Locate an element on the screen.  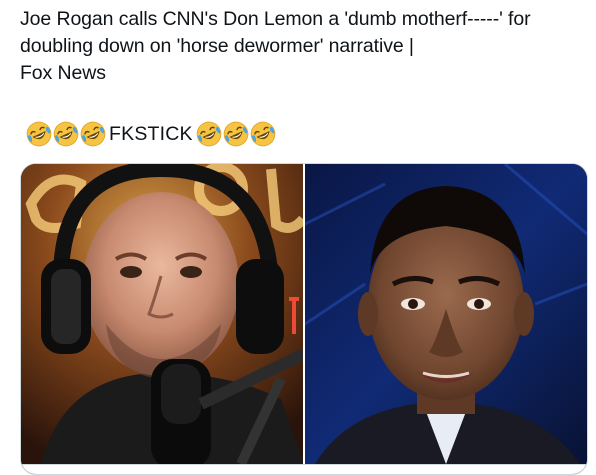
card-footer is located at coordinates (304, 469).